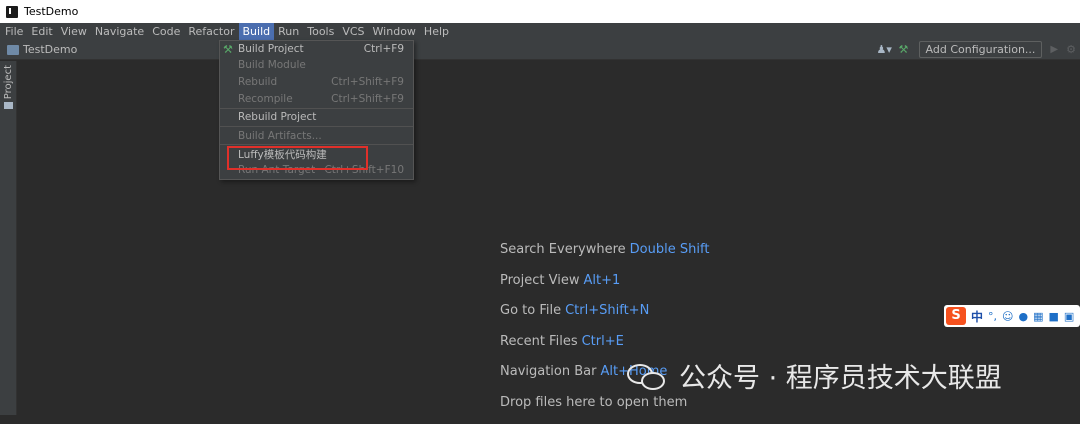 The height and width of the screenshot is (424, 1080). I want to click on hint-key: Ctrl+Shift+N, so click(607, 310).